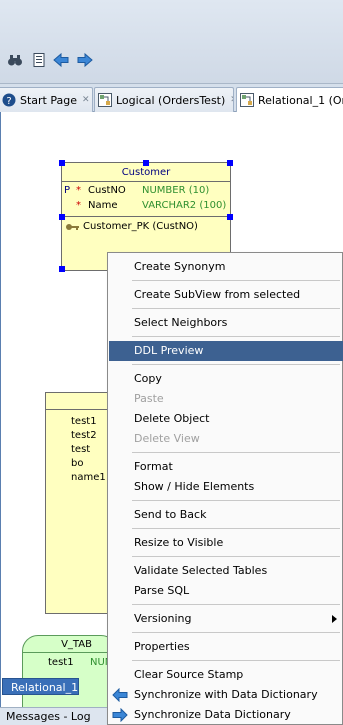 The width and height of the screenshot is (343, 725). Describe the element at coordinates (39, 60) in the screenshot. I see `page-icon` at that location.